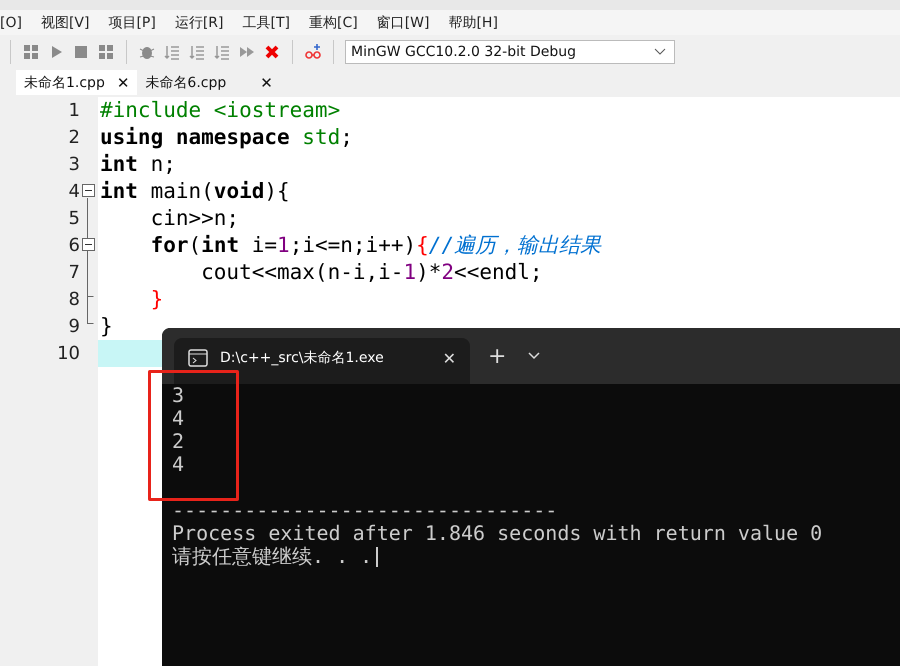 Image resolution: width=900 pixels, height=666 pixels. Describe the element at coordinates (138, 164) in the screenshot. I see `code-line: int n;` at that location.